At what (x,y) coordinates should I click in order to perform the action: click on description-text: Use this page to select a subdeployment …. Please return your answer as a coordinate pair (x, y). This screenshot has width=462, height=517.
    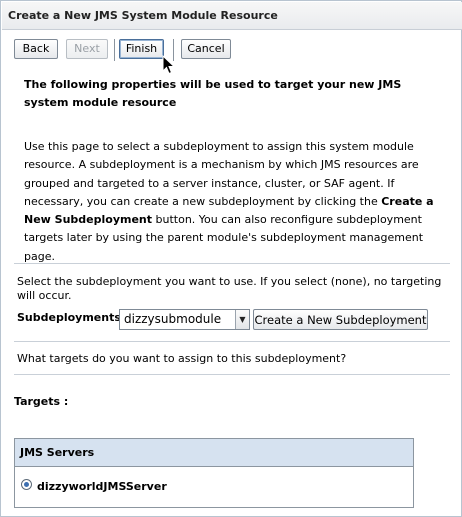
    Looking at the image, I should click on (221, 174).